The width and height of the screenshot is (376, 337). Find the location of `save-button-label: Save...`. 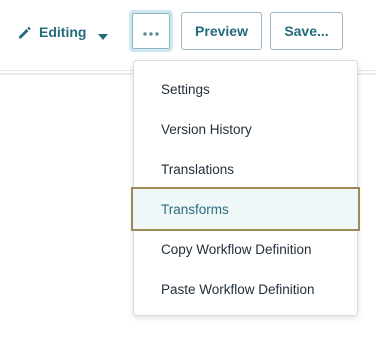

save-button-label: Save... is located at coordinates (306, 31).